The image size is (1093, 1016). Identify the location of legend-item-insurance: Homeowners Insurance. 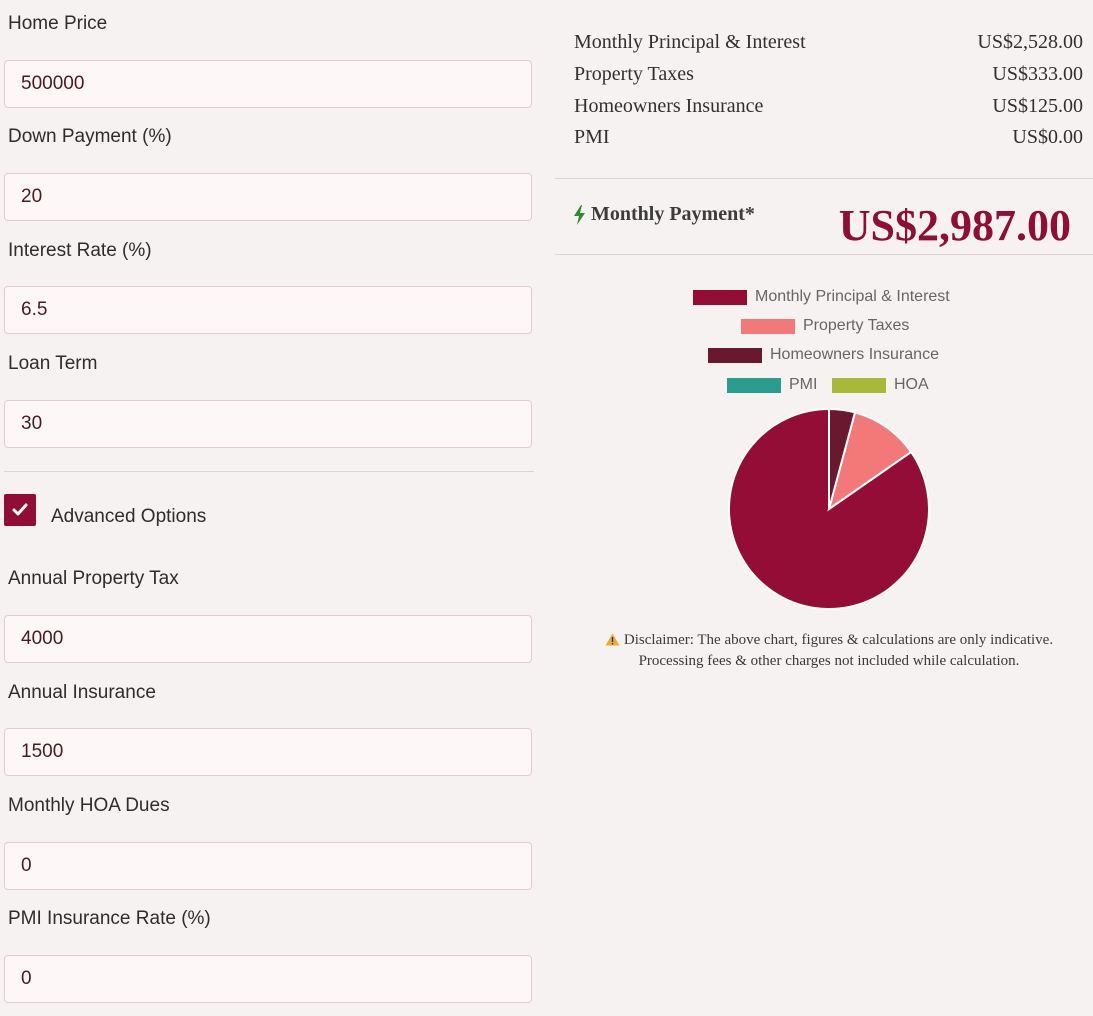
(823, 355).